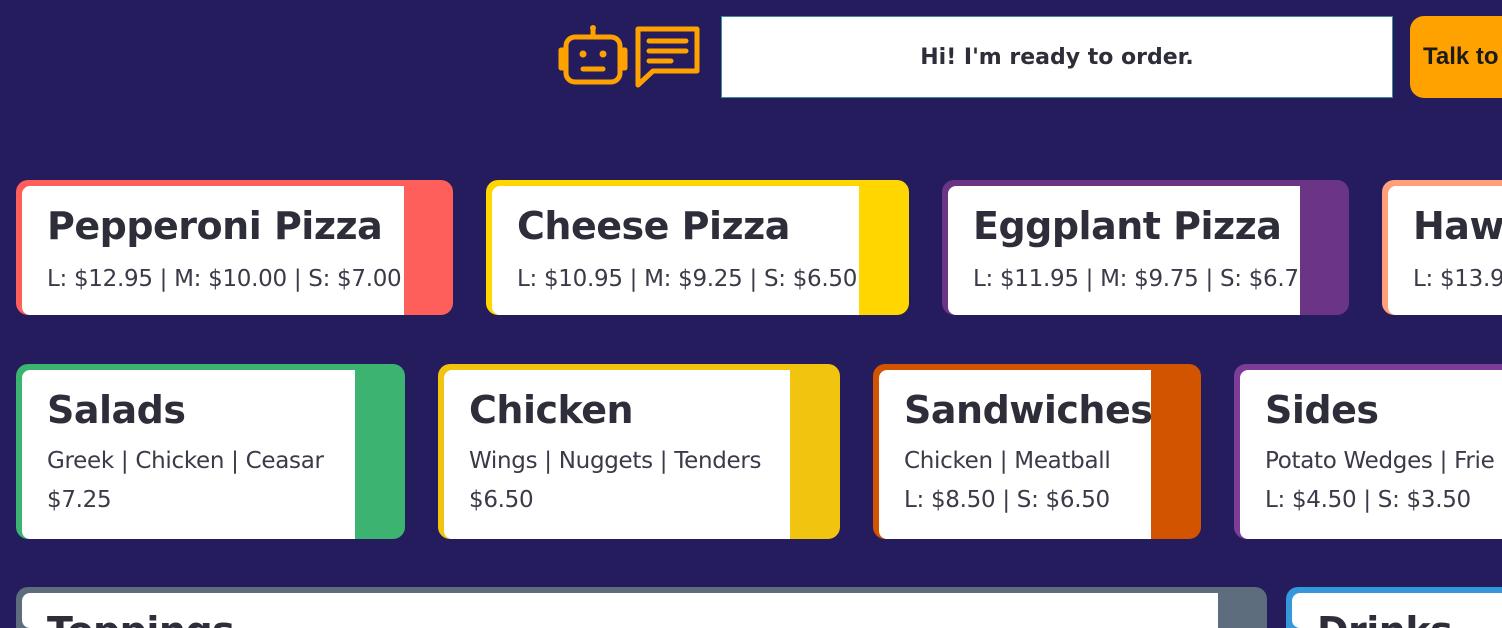  I want to click on card-prices: L: $8.50 | S: $6.50, so click(1007, 500).